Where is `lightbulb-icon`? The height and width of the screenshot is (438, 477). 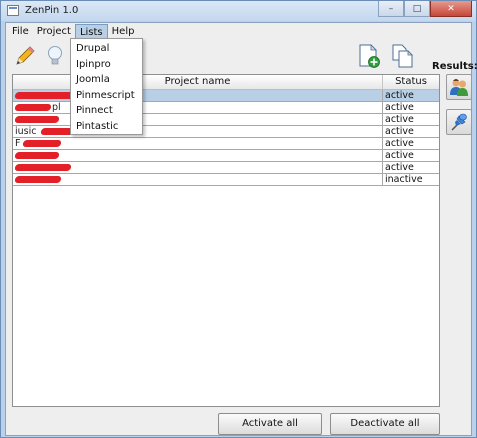 lightbulb-icon is located at coordinates (55, 55).